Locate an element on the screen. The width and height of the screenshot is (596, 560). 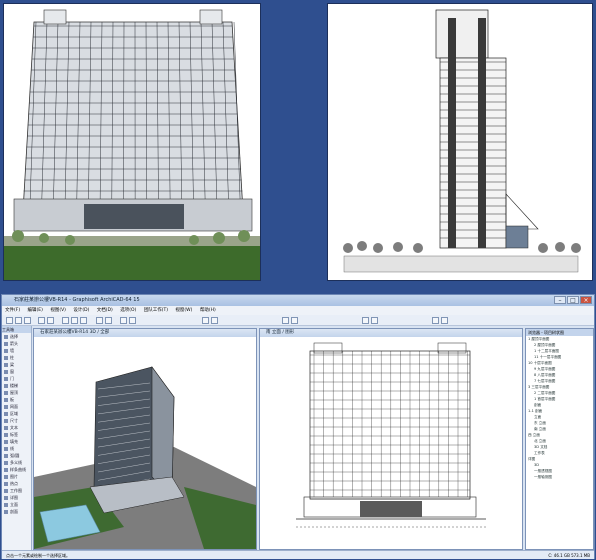
toolbox-item: 填充 is located at coordinates (16, 441).